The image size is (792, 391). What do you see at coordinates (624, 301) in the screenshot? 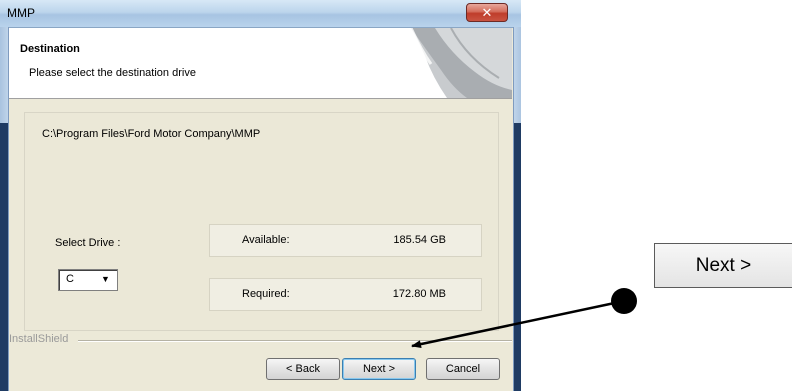
I see `callout-dot` at bounding box center [624, 301].